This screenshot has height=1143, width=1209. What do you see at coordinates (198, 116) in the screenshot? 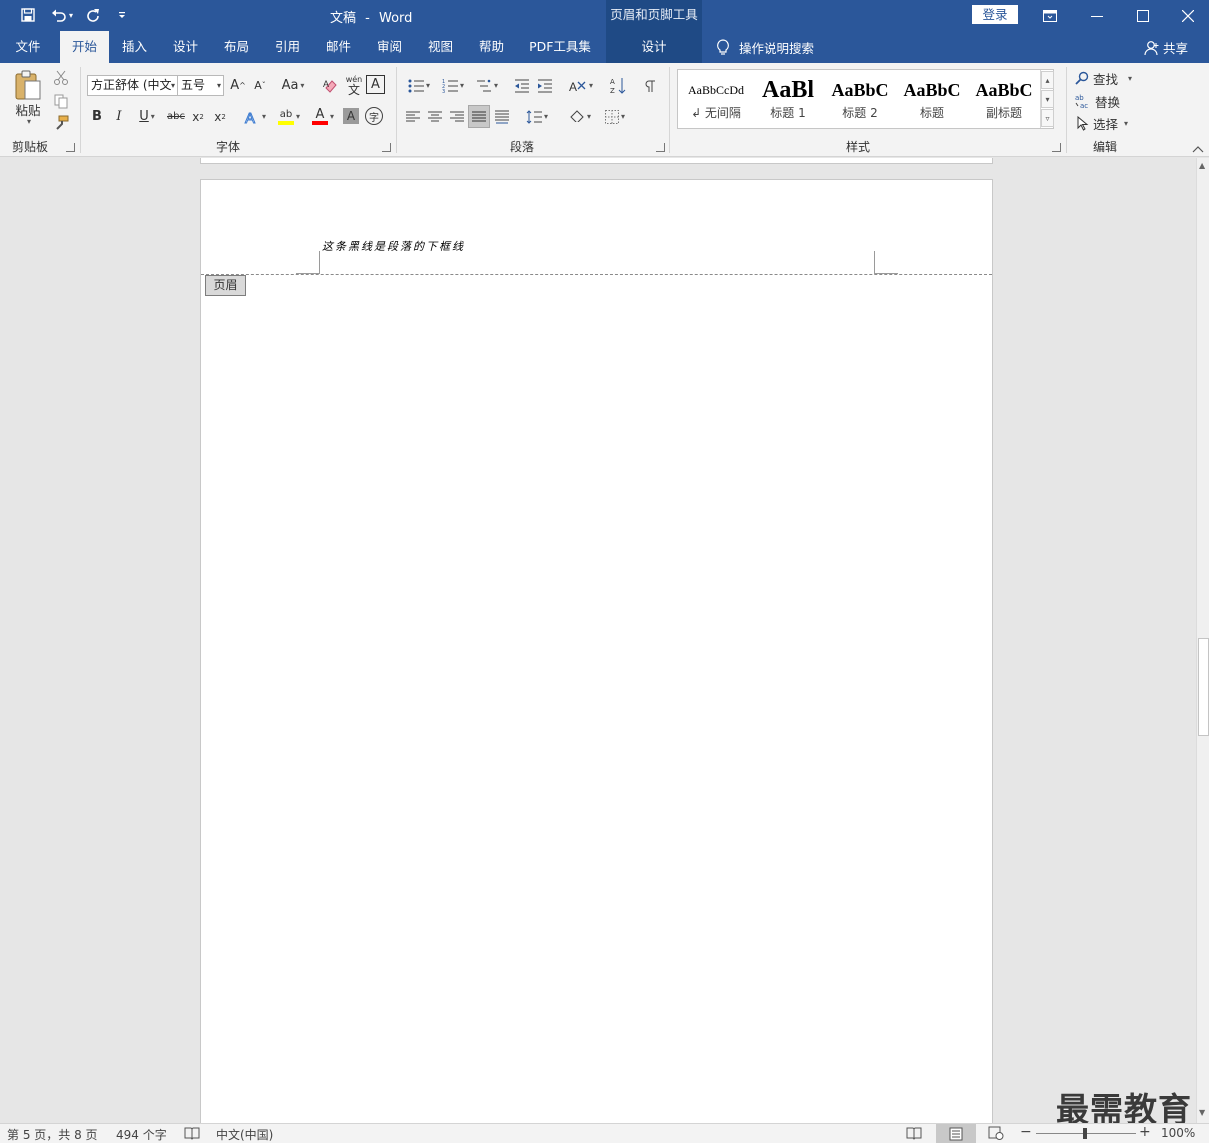
I see `subscript-icon: x2` at bounding box center [198, 116].